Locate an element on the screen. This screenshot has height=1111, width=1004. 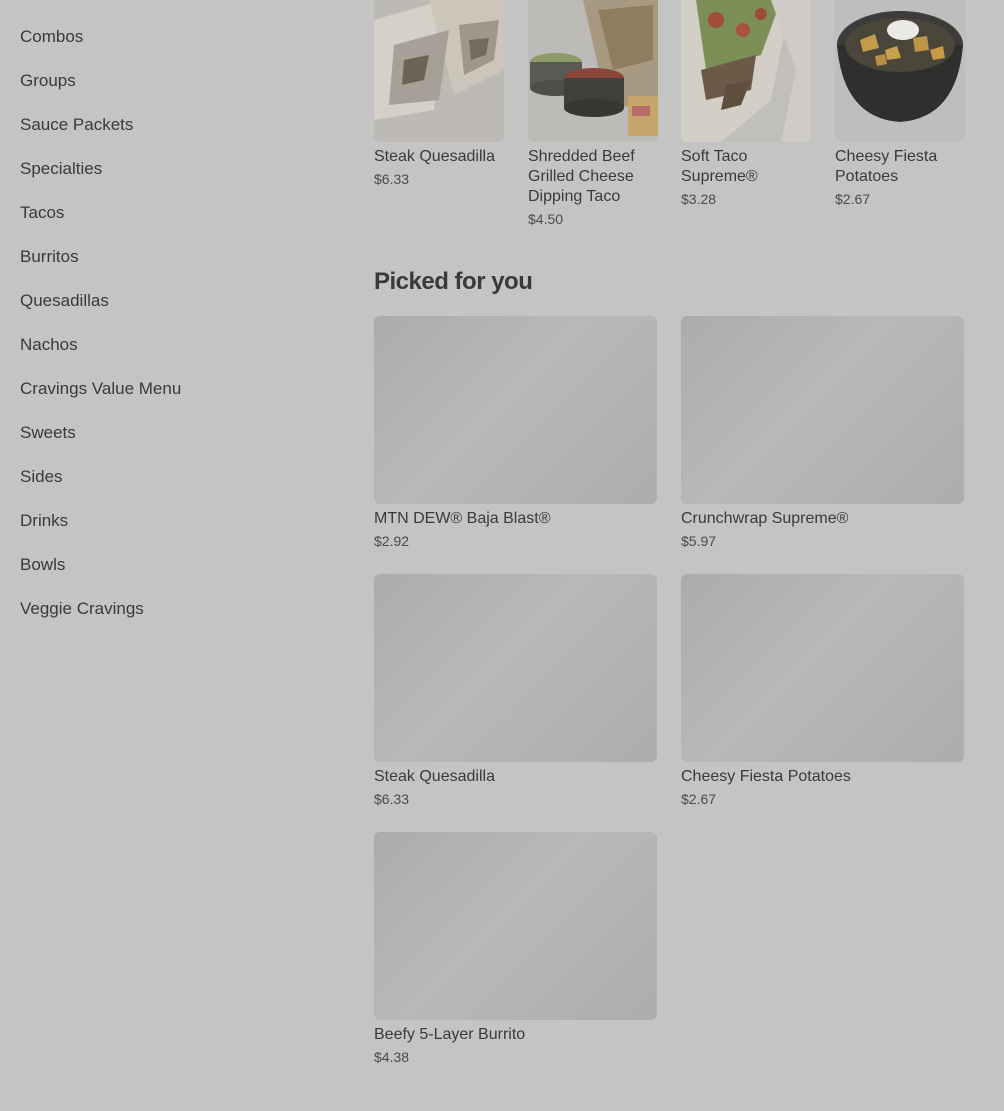
product-card: Crunchwrap Supreme® $5.97 is located at coordinates (822, 432).